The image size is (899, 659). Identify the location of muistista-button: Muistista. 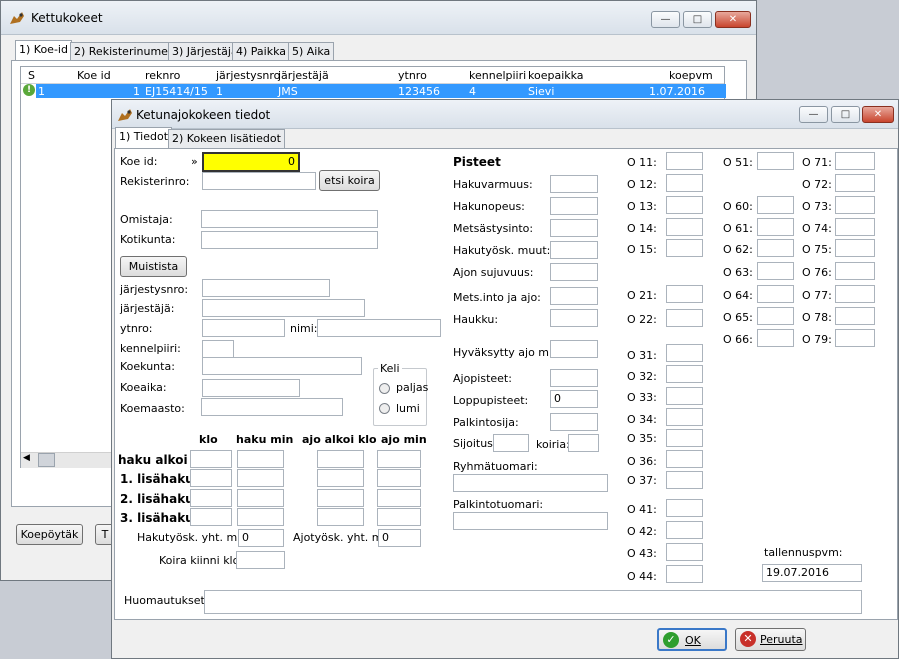
(153, 266).